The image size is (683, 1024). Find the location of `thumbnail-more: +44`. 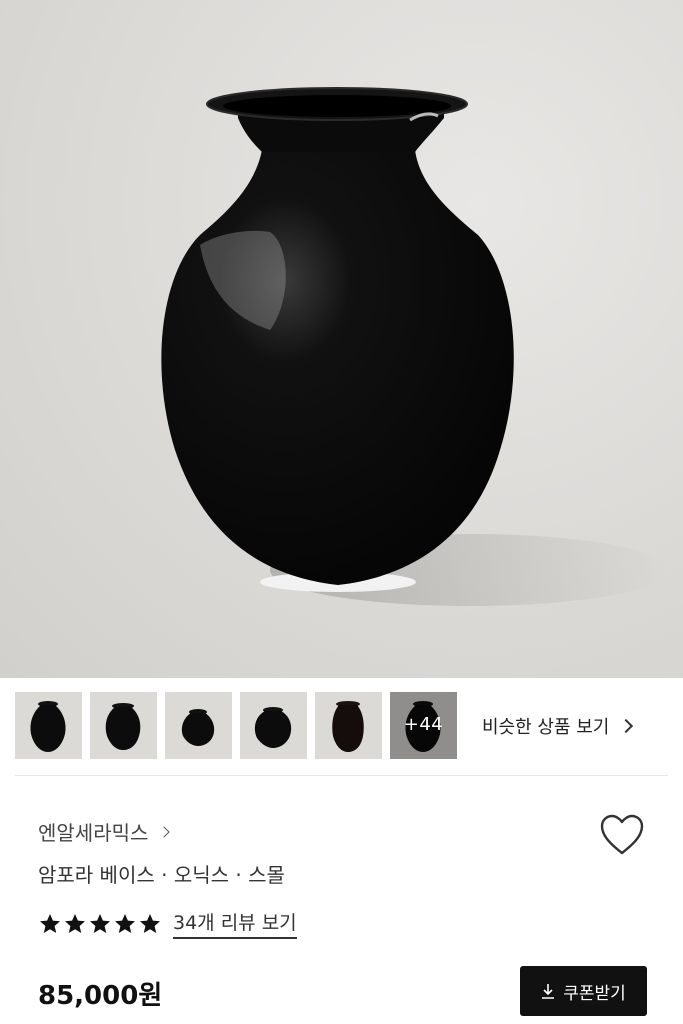

thumbnail-more: +44 is located at coordinates (423, 725).